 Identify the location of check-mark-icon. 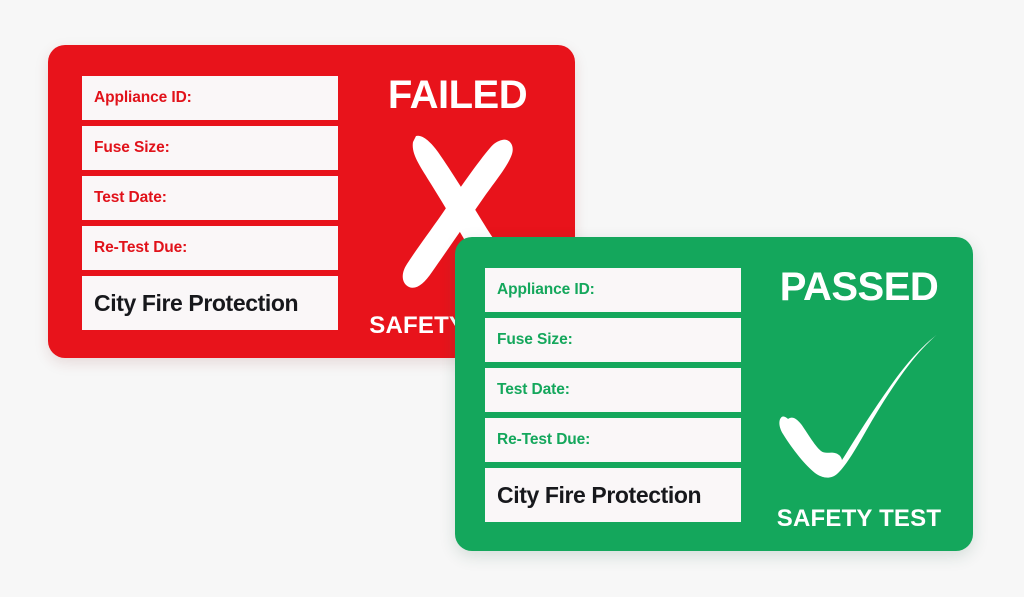
(858, 406).